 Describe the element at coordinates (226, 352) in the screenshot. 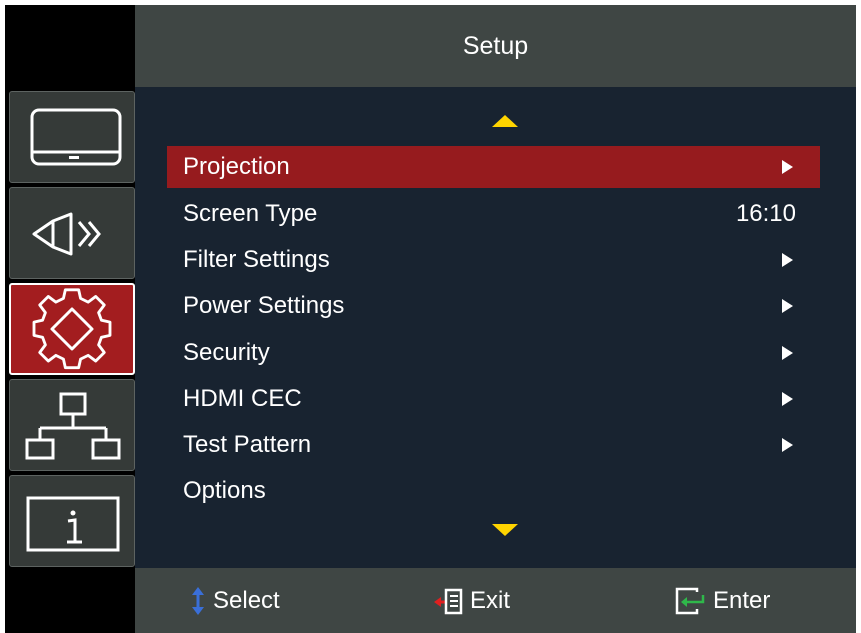

I see `menu-item-label: Security` at that location.